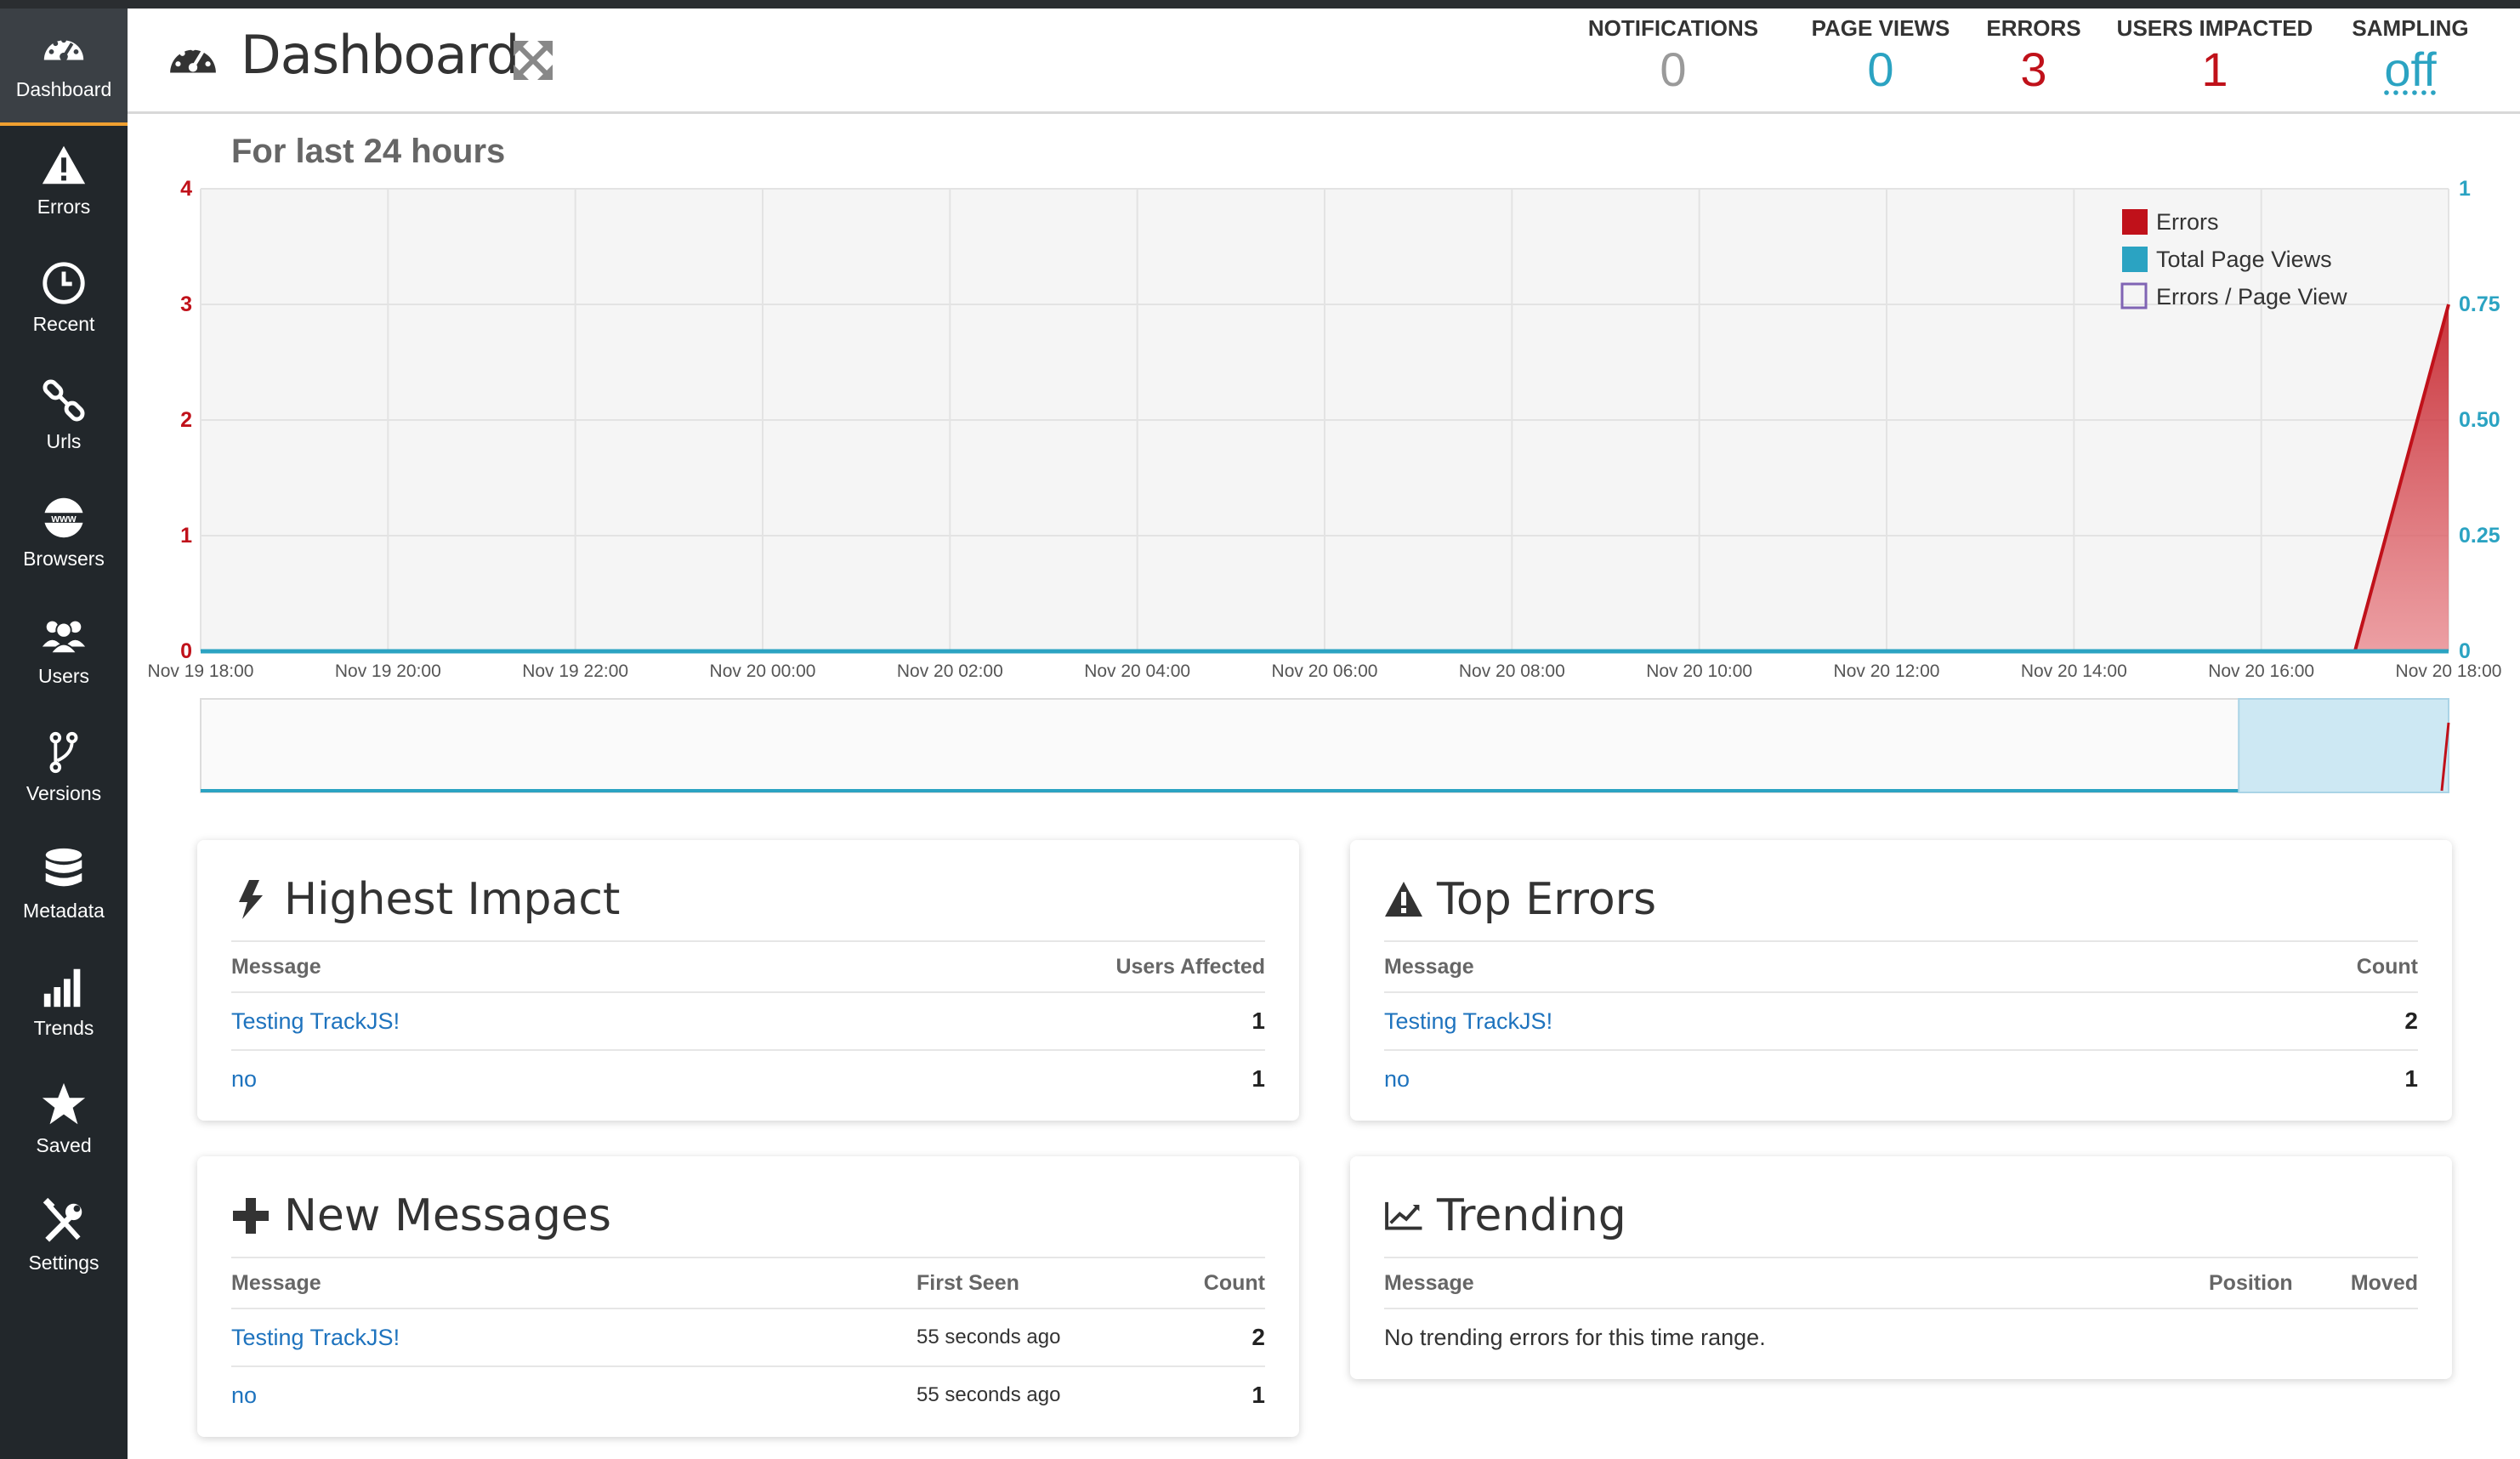 Image resolution: width=2520 pixels, height=1459 pixels. What do you see at coordinates (64, 537) in the screenshot?
I see `sidebar-item-browsers: www Browsers` at bounding box center [64, 537].